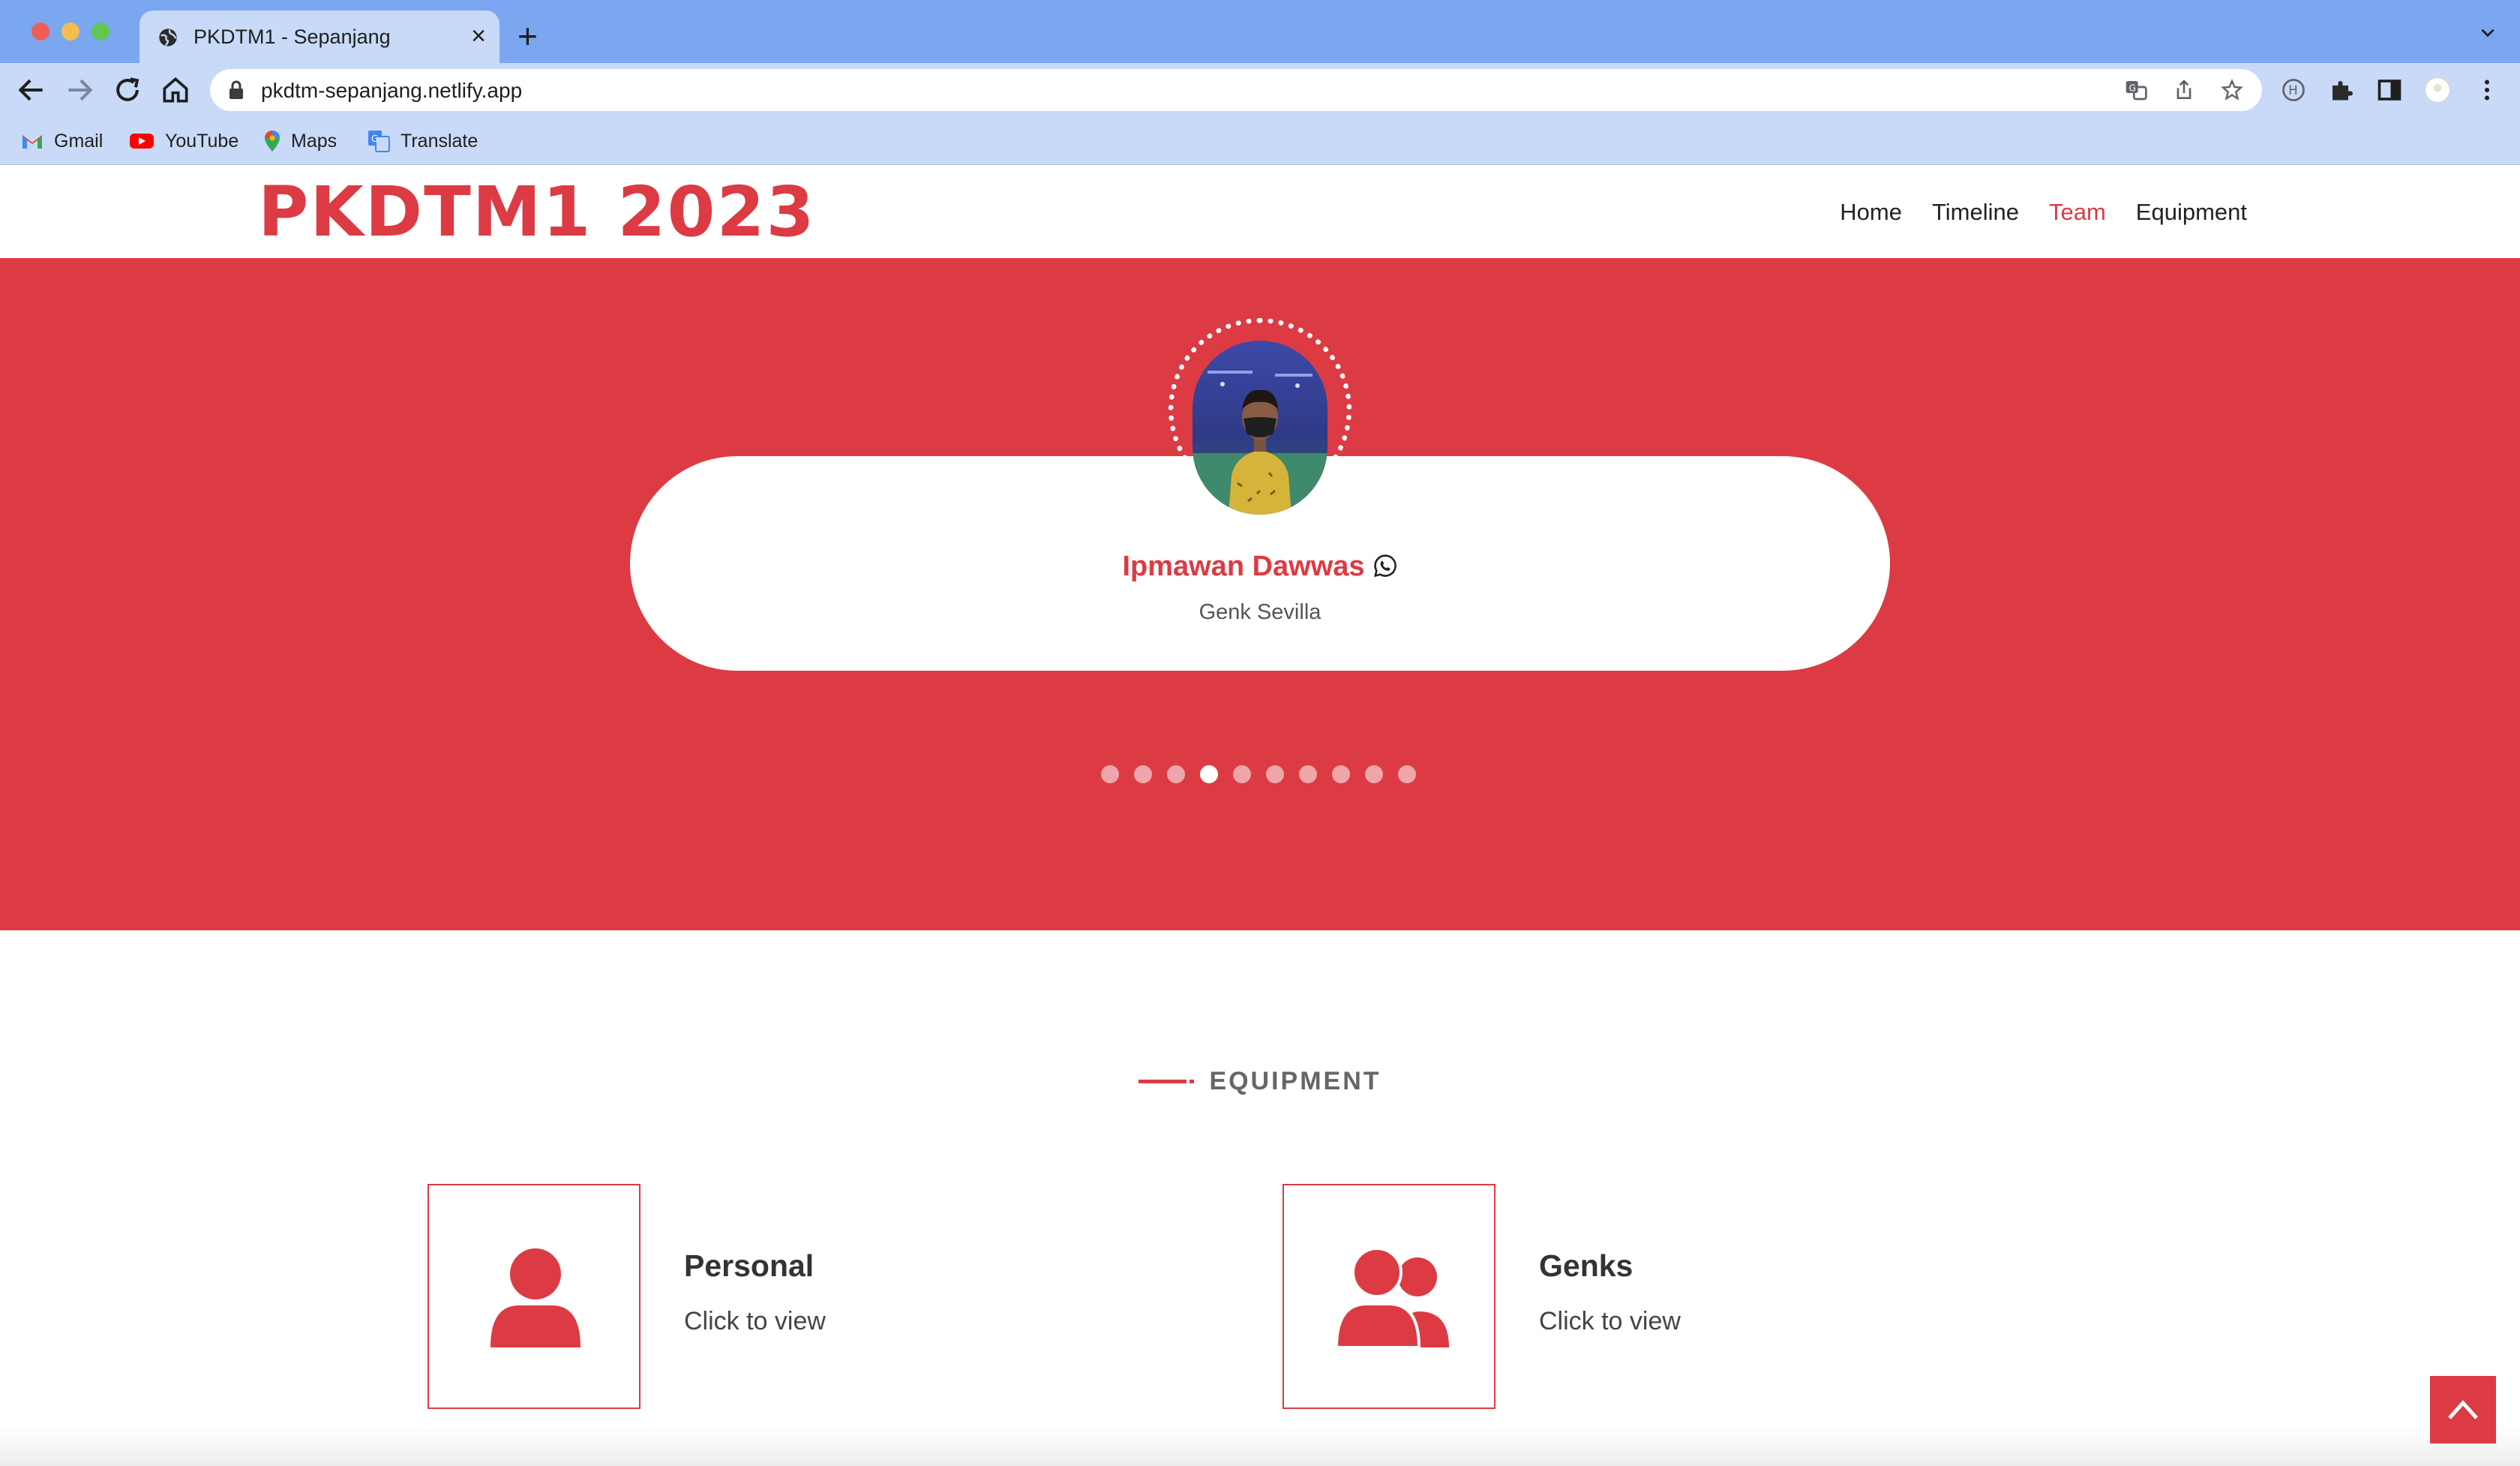 The image size is (2520, 1466). I want to click on heading-accent-line, so click(1162, 1081).